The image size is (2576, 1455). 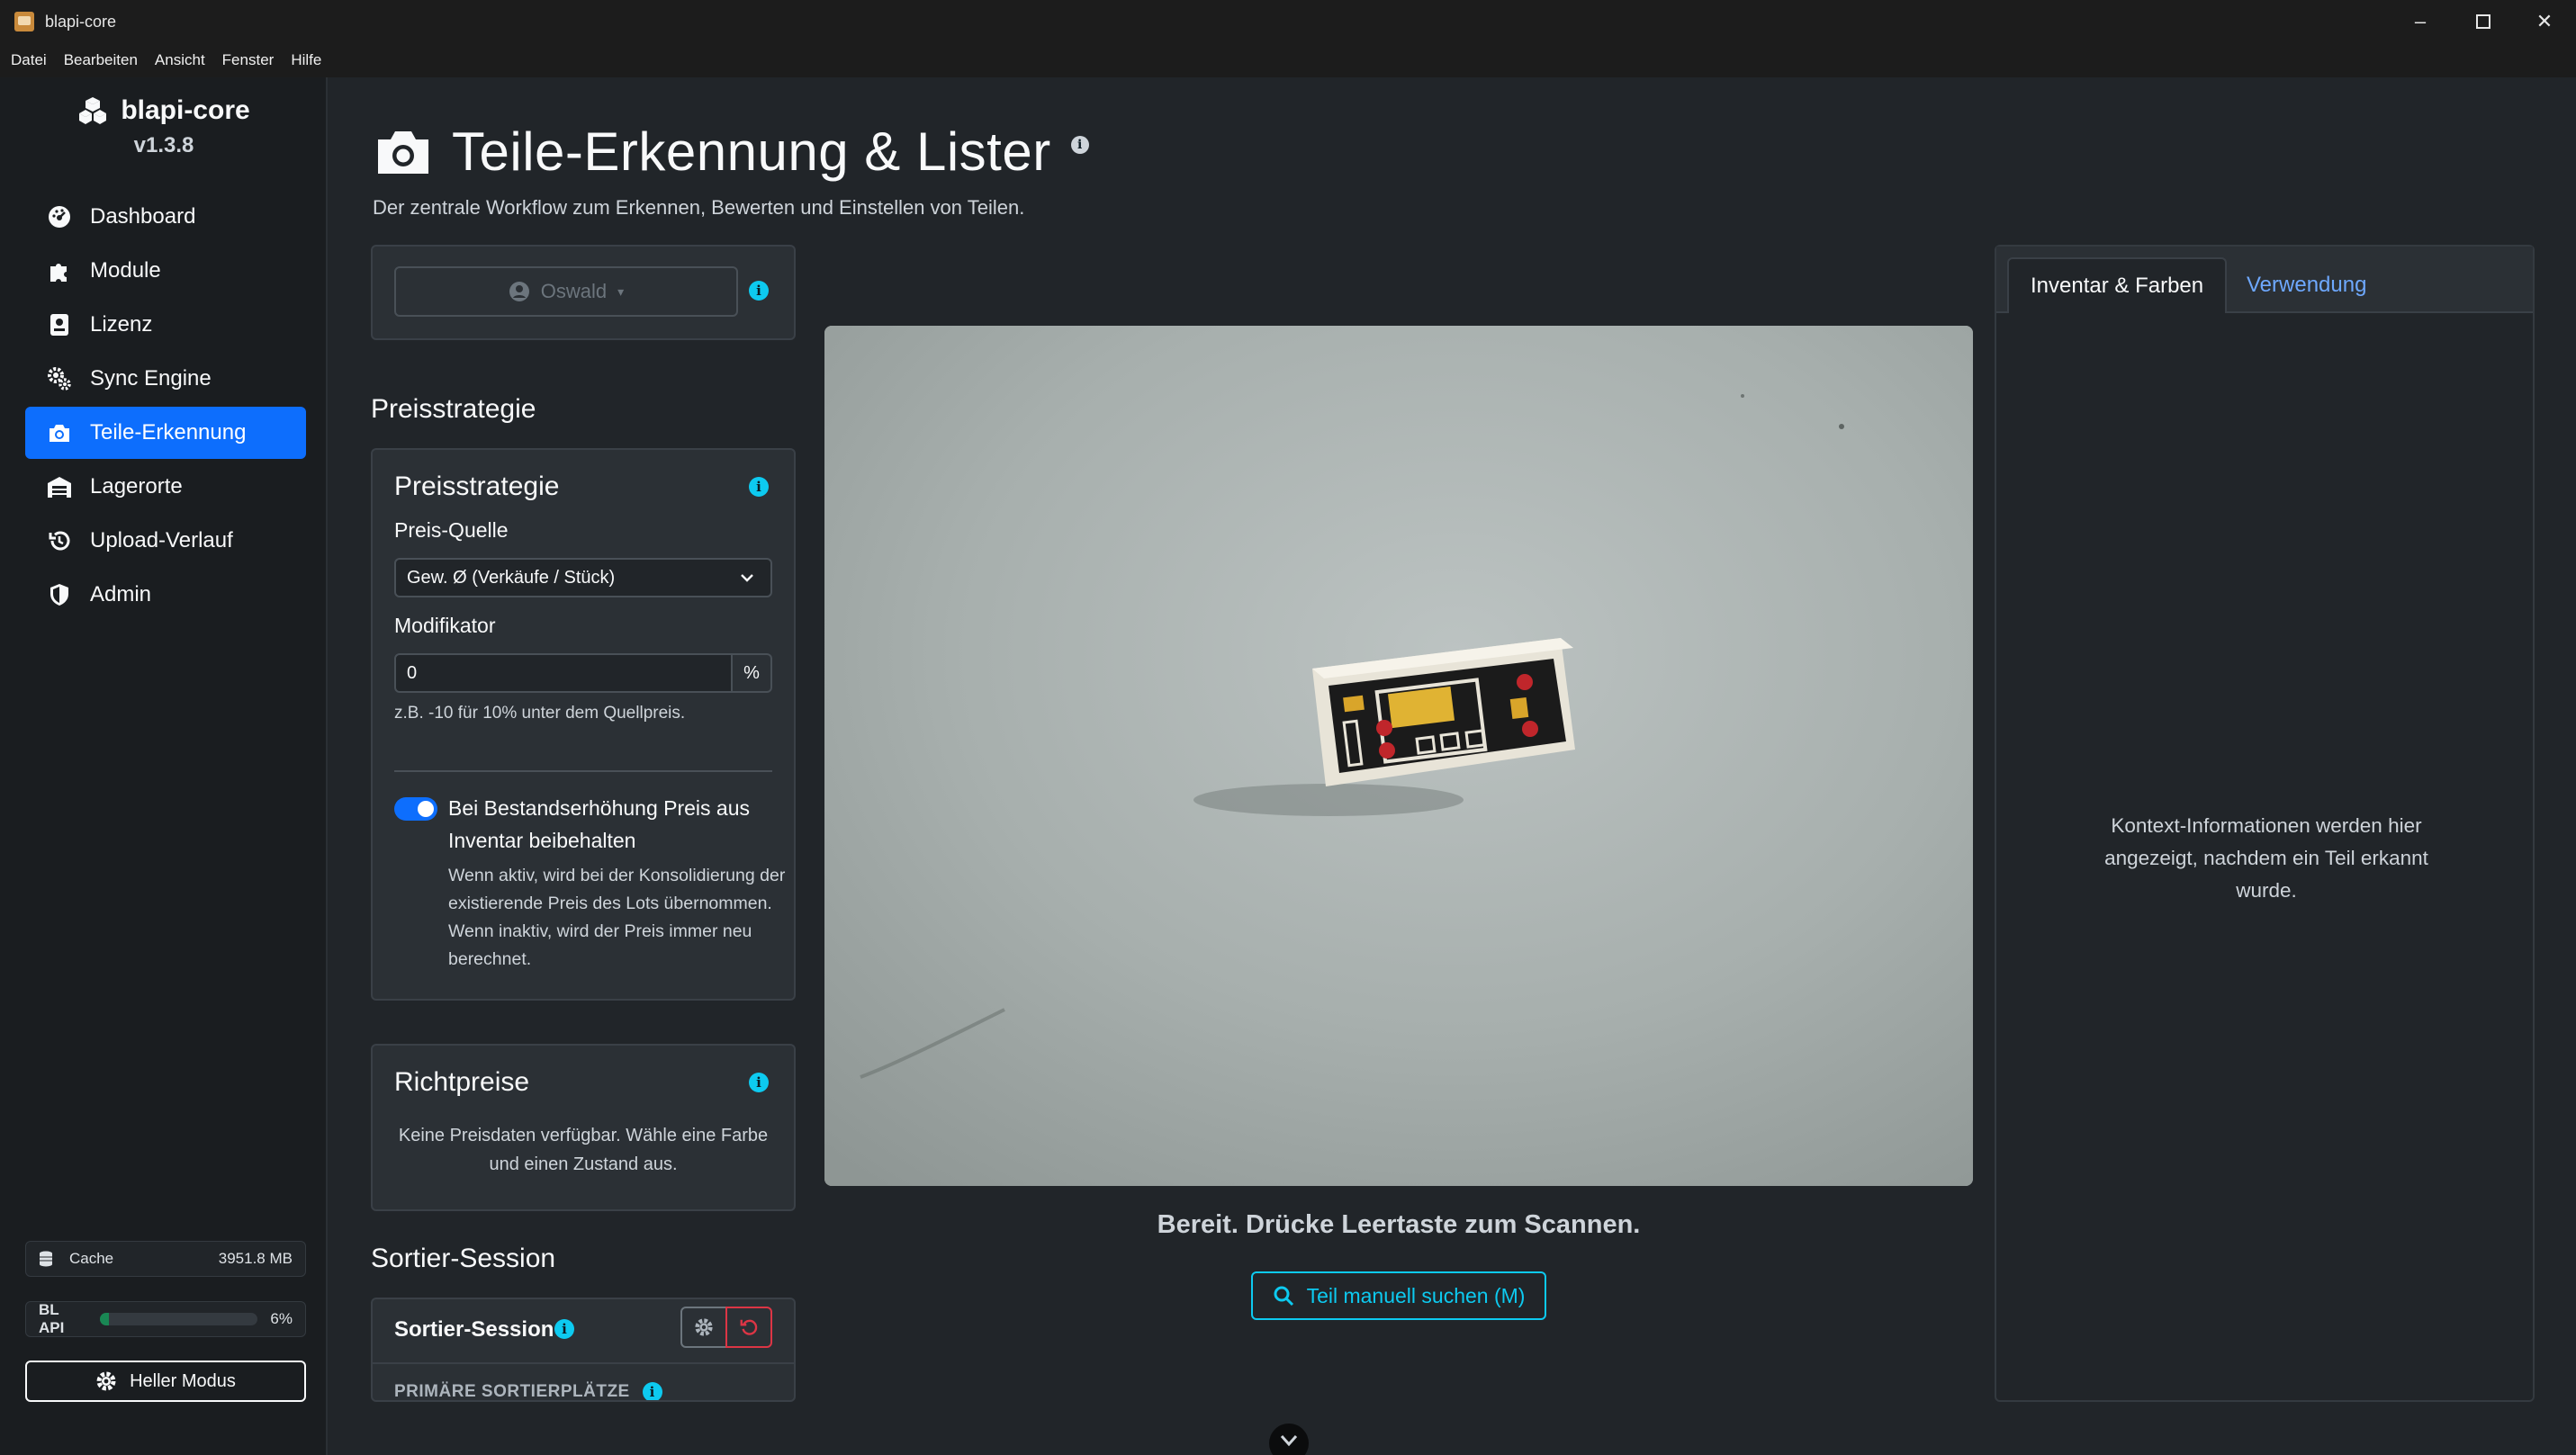 What do you see at coordinates (583, 1363) in the screenshot?
I see `divider` at bounding box center [583, 1363].